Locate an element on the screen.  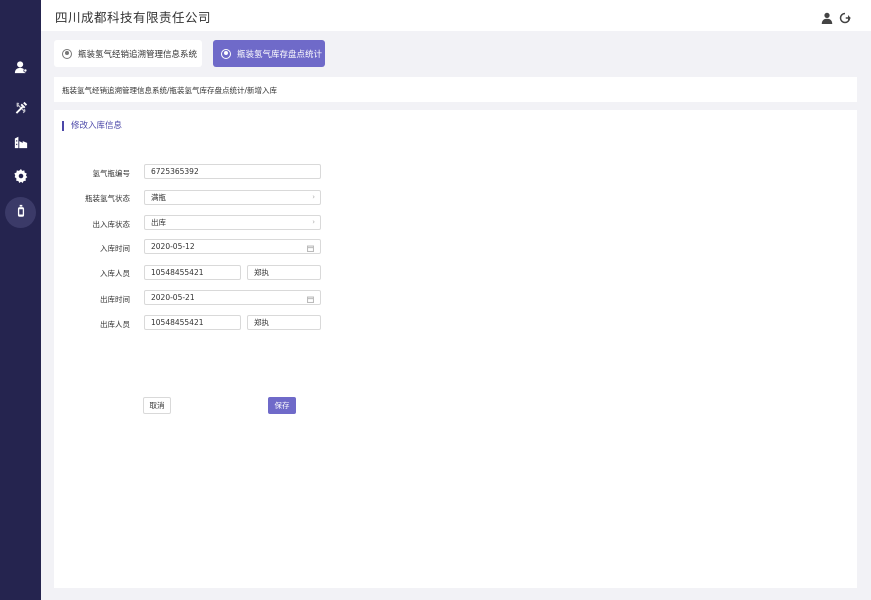
out-time-value: 2020-05-21 is located at coordinates (173, 297).